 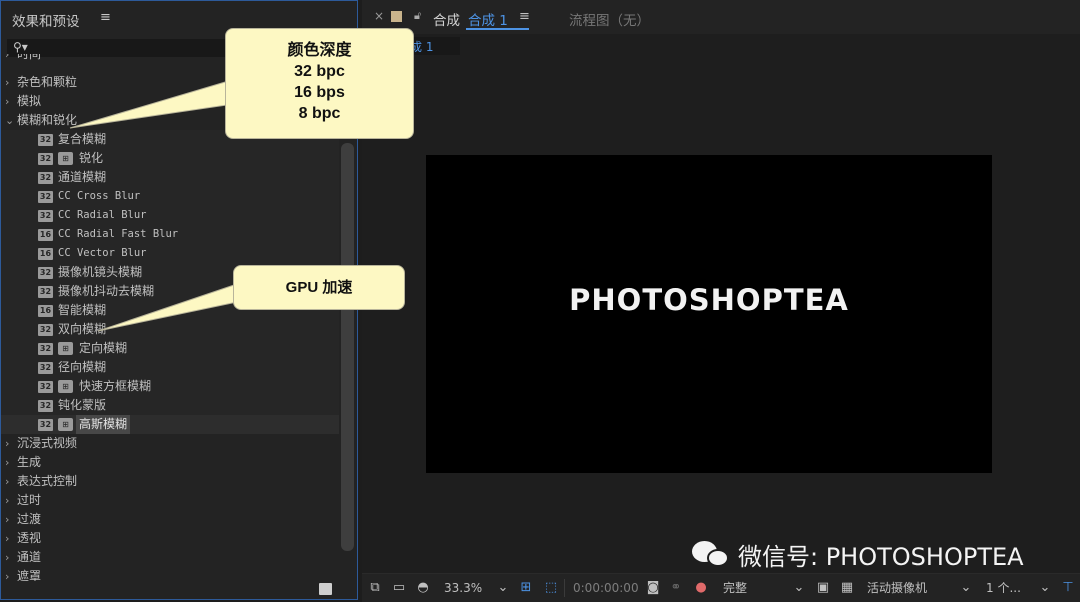 I want to click on panel-menu-icon: ≡, so click(x=105, y=17).